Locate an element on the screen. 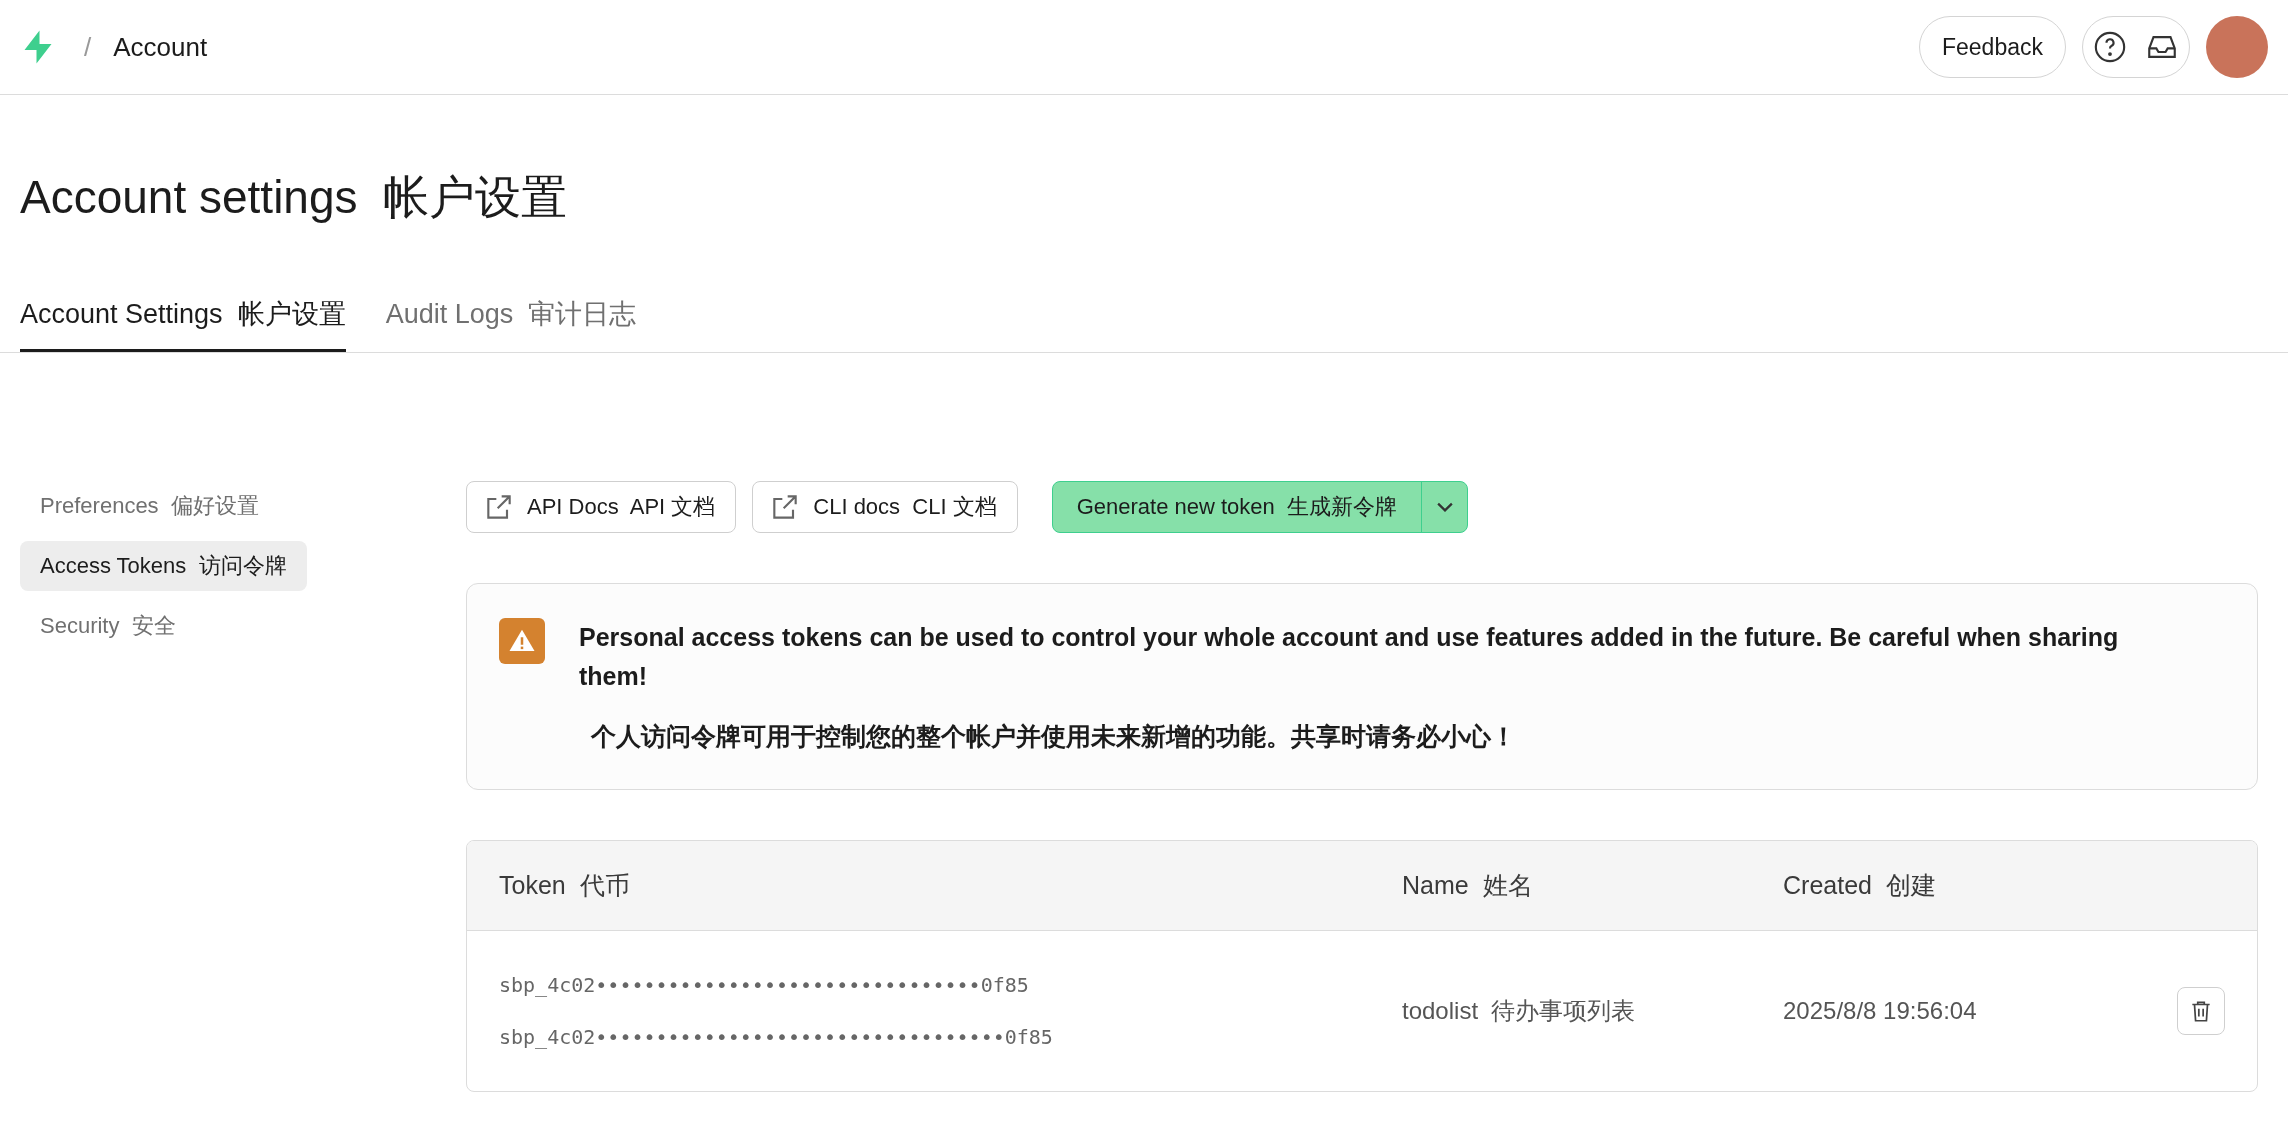  sidebar-item: Security 安全 is located at coordinates (108, 625).